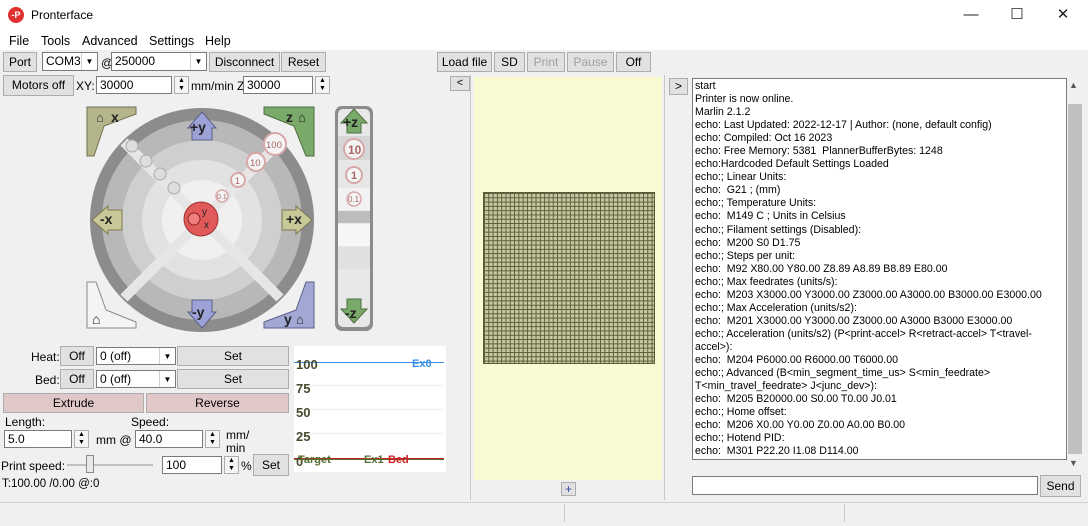 The height and width of the screenshot is (526, 1088). Describe the element at coordinates (509, 62) in the screenshot. I see `sd-button: SD` at that location.